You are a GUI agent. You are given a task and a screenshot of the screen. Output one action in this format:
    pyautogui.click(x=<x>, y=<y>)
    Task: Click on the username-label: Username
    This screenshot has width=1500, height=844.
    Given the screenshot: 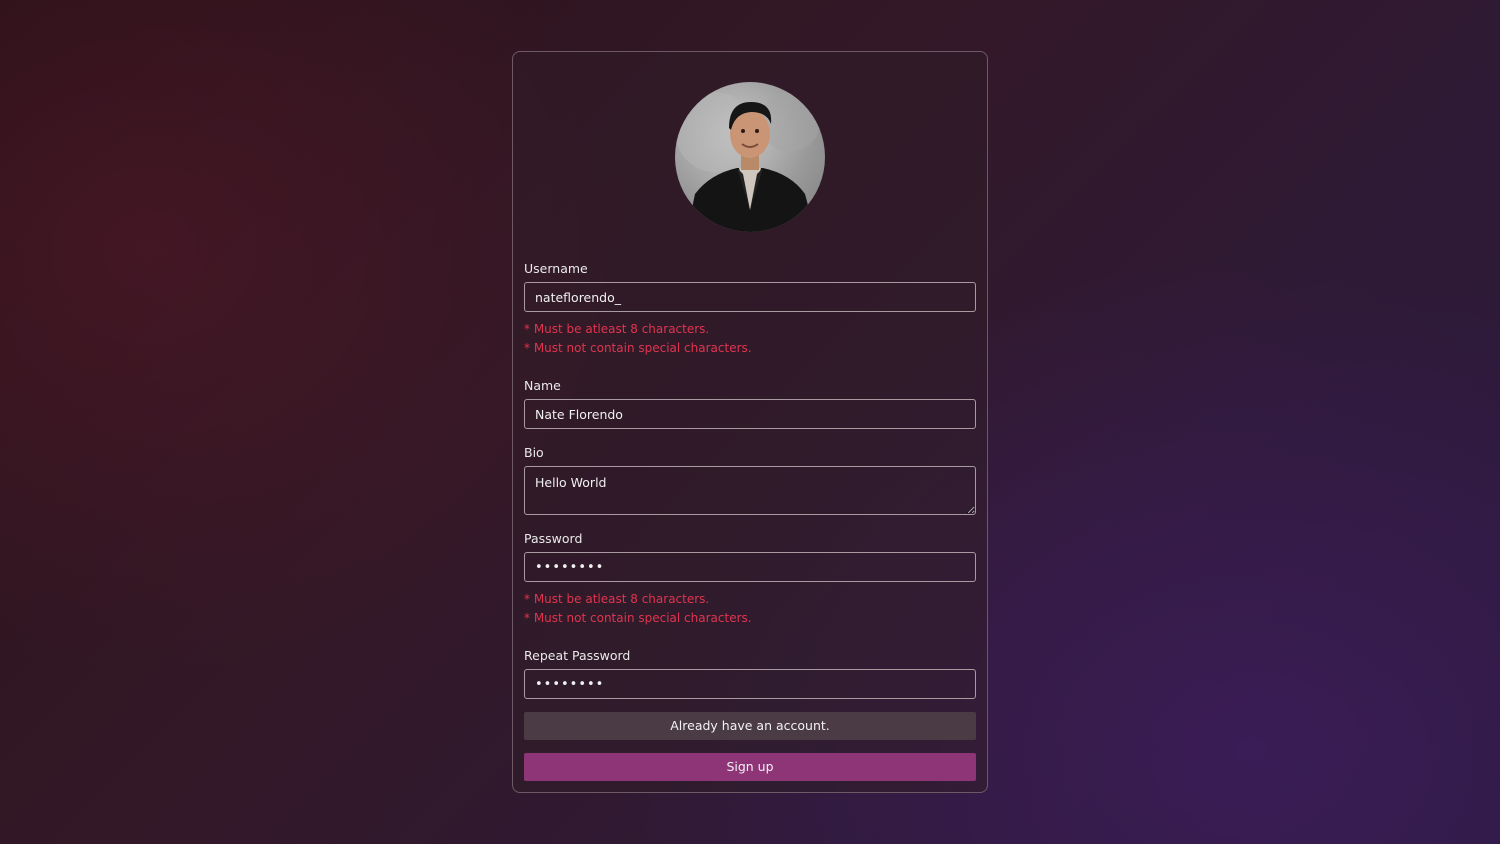 What is the action you would take?
    pyautogui.click(x=556, y=268)
    